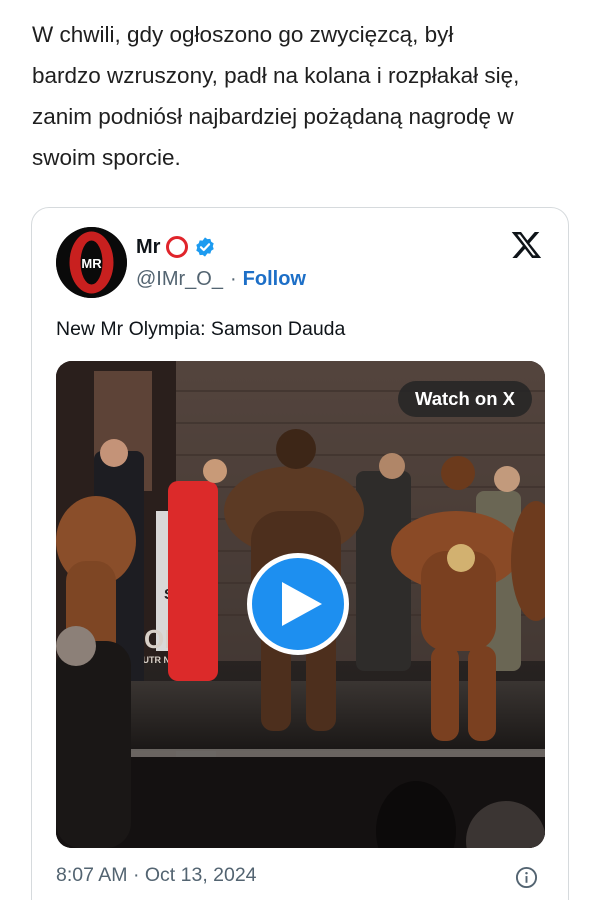  I want to click on x-logo-icon, so click(526, 245).